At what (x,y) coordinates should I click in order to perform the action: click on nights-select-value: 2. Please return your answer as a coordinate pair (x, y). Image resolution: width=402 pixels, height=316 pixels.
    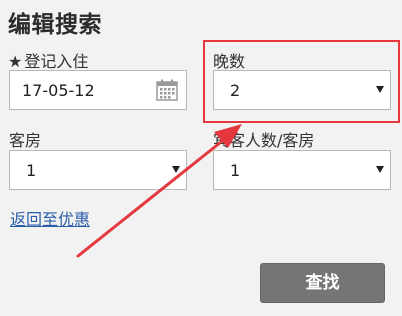
    Looking at the image, I should click on (235, 90).